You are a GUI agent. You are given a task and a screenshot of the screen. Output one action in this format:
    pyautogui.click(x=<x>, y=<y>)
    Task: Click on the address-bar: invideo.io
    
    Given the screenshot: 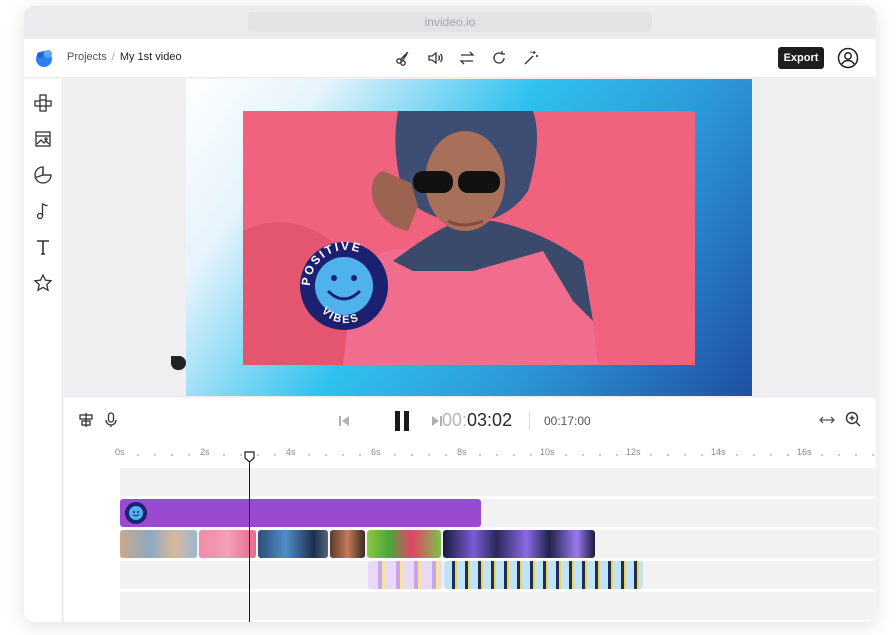 What is the action you would take?
    pyautogui.click(x=450, y=22)
    